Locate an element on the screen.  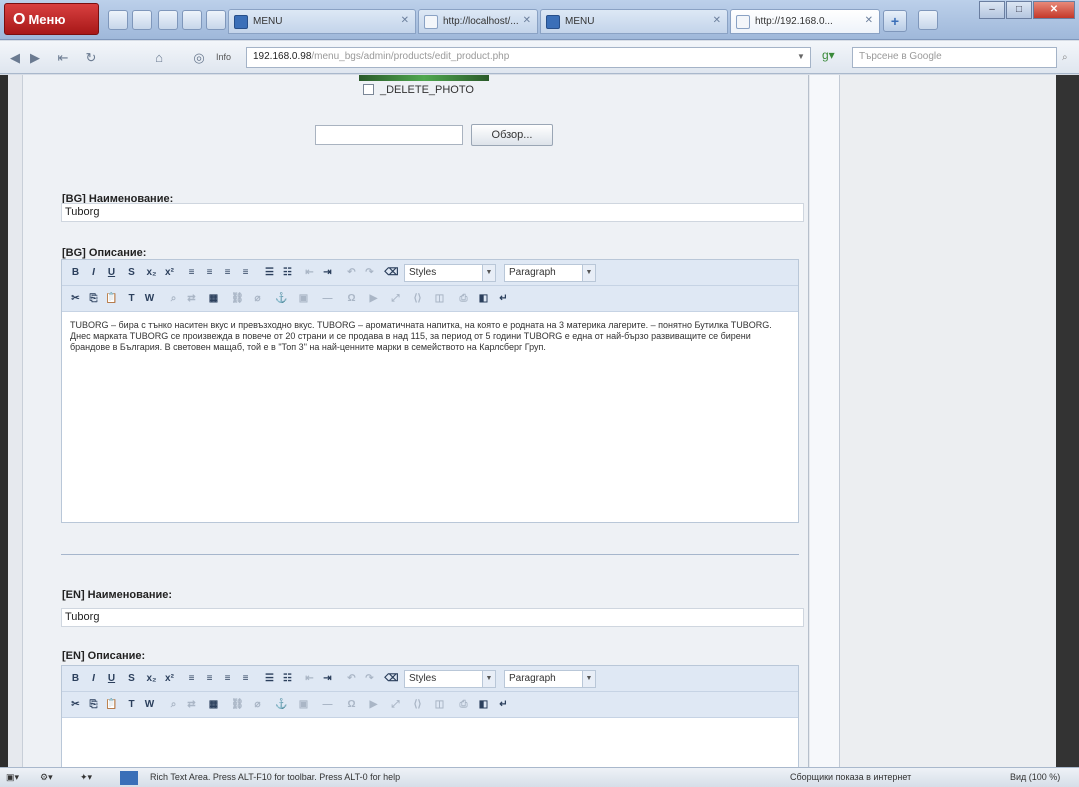
reload-icon: ↻ is located at coordinates (91, 58).